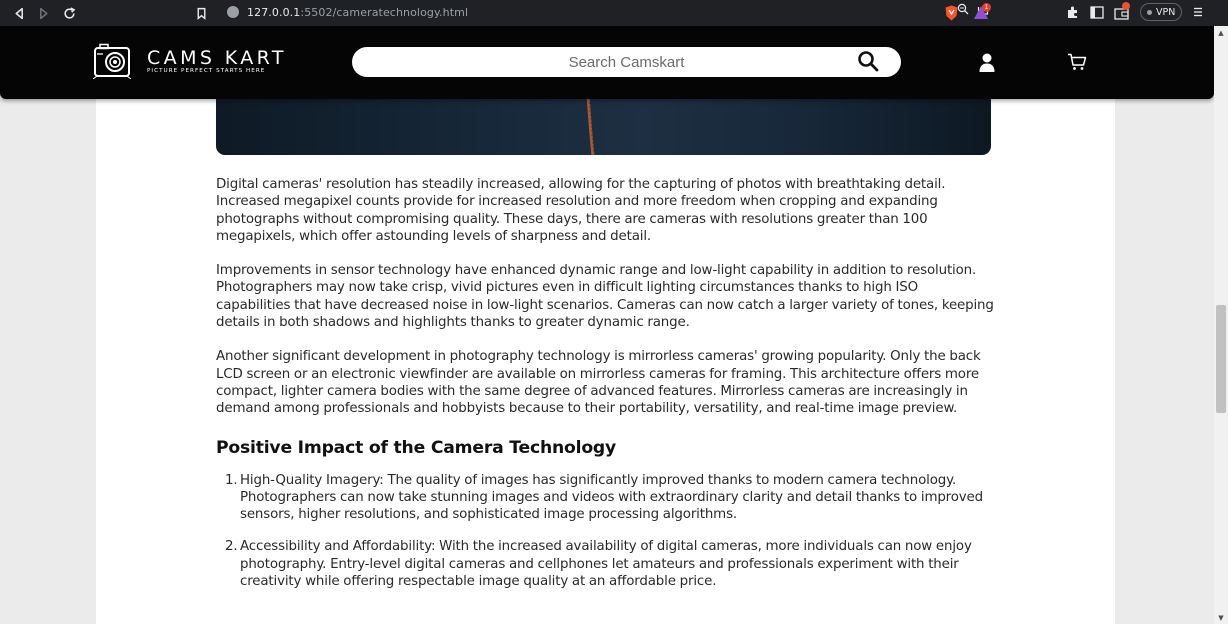 This screenshot has height=624, width=1228. I want to click on brand-tagline: PICTURE PERFECT STARTS HERE, so click(206, 70).